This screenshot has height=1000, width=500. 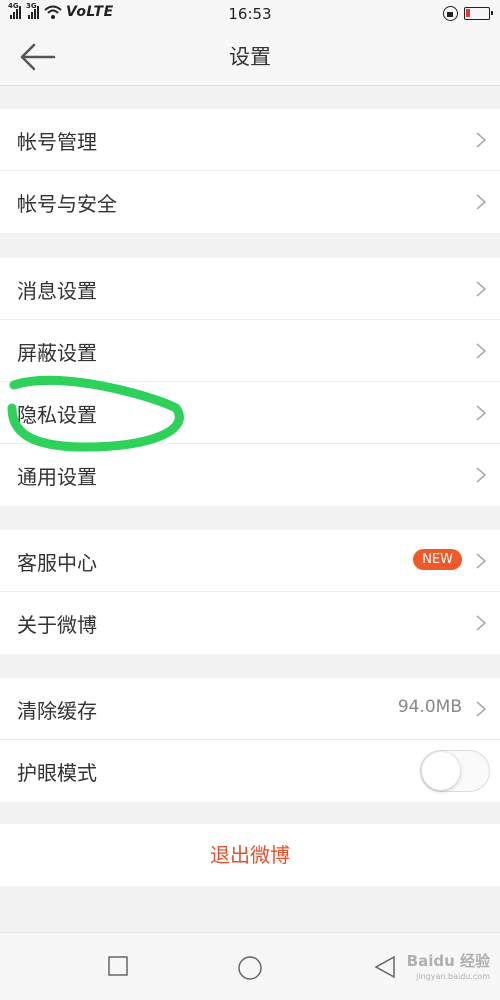 What do you see at coordinates (250, 202) in the screenshot?
I see `settings-item-account-security: 帐号与安全` at bounding box center [250, 202].